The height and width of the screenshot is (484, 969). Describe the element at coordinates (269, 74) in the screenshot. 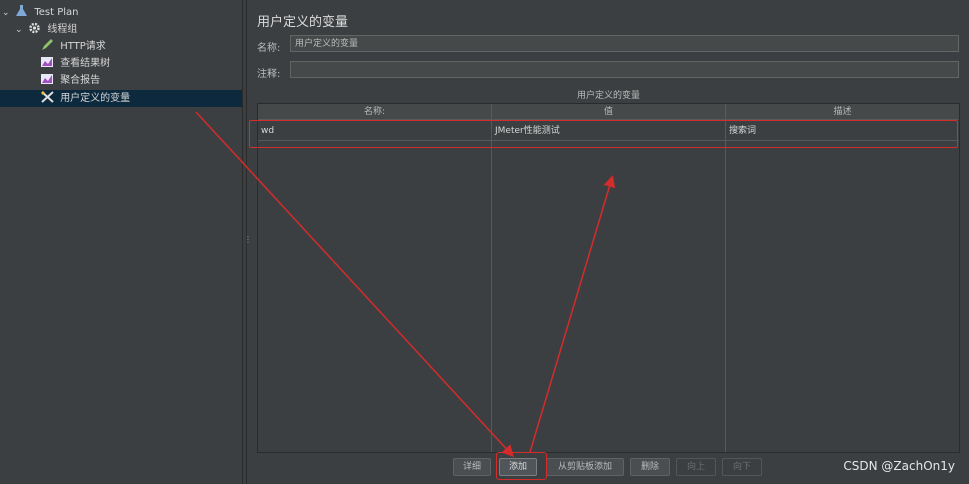

I see `comment-label: 注释:` at that location.